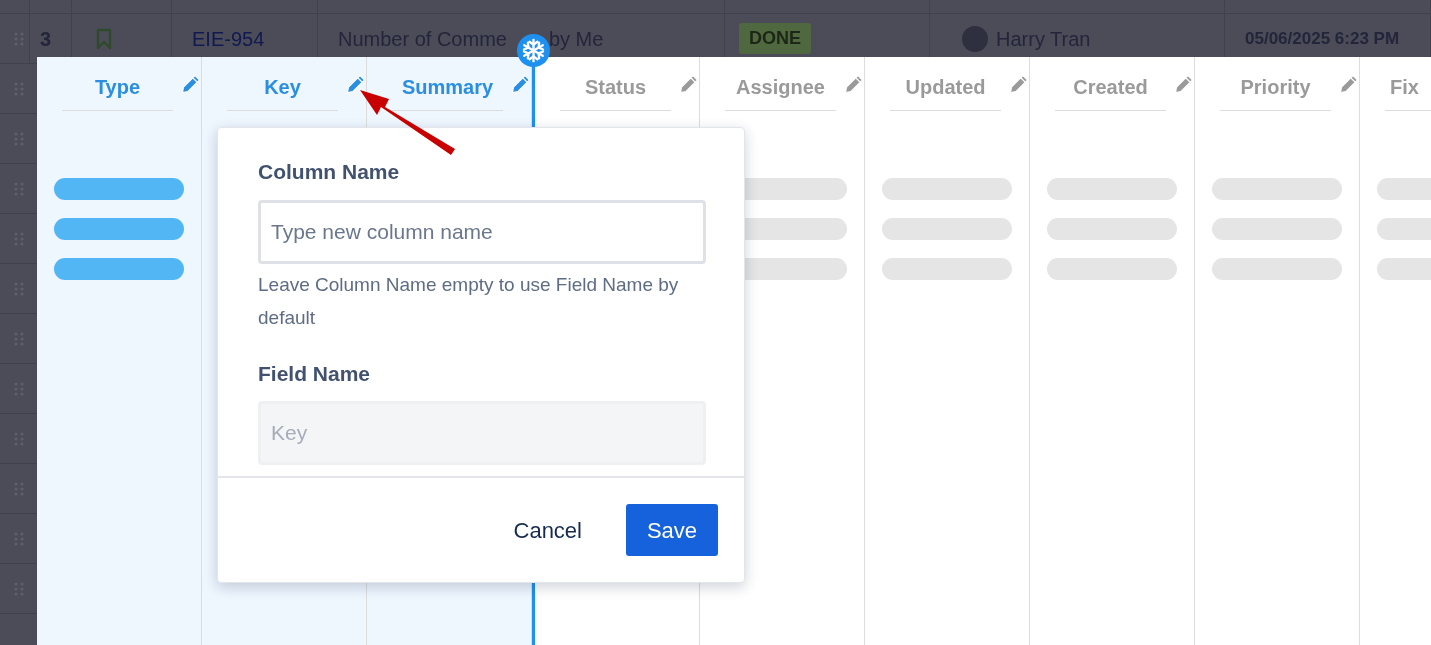 Image resolution: width=1431 pixels, height=645 pixels. Describe the element at coordinates (1110, 91) in the screenshot. I see `column-header: Created` at that location.